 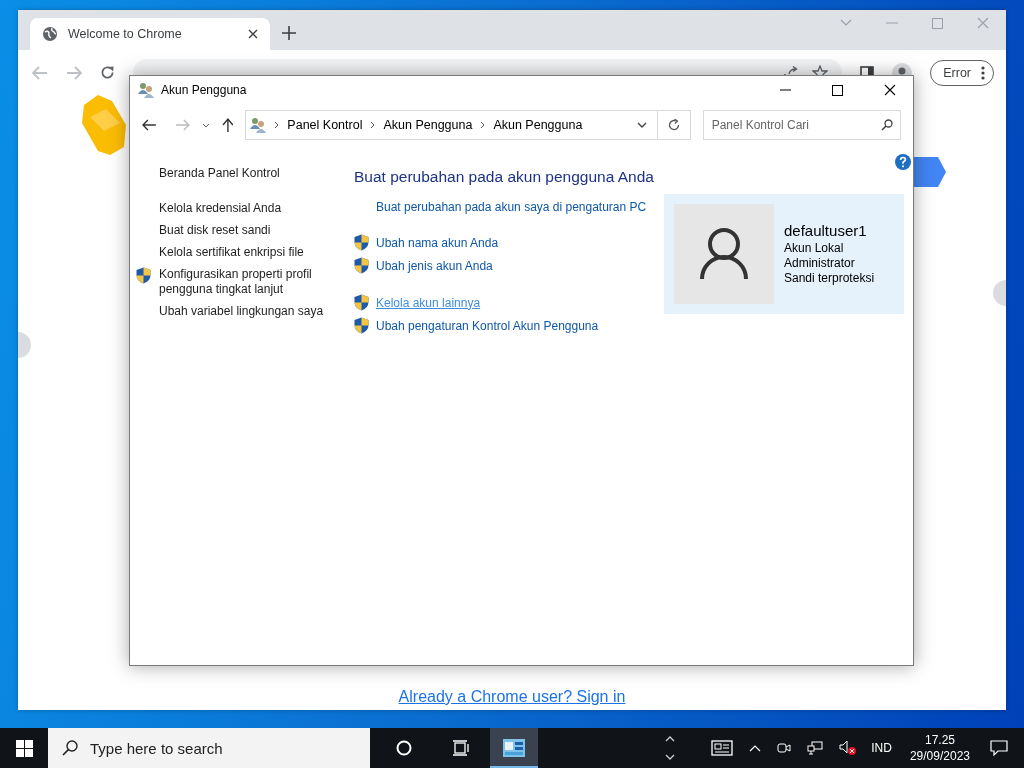 What do you see at coordinates (434, 265) in the screenshot?
I see `task-link: Ubah jenis akun Anda` at bounding box center [434, 265].